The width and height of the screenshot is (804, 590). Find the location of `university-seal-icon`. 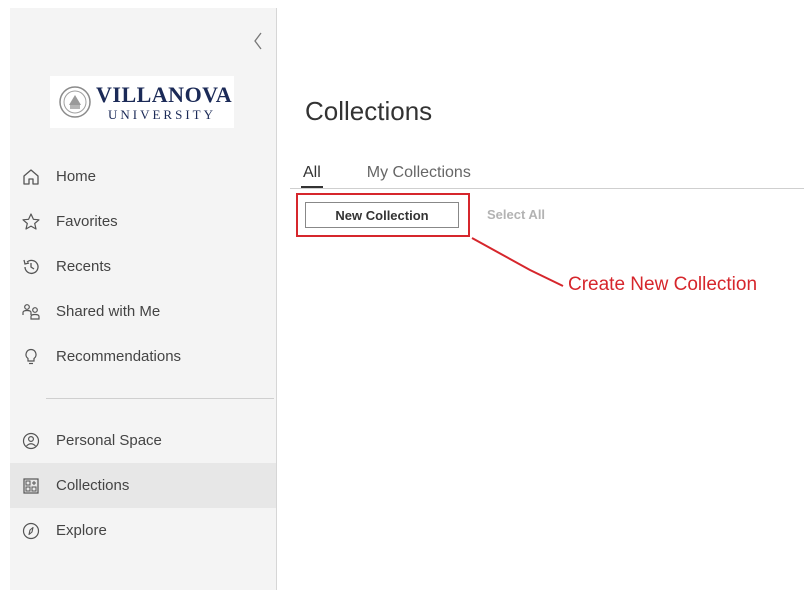

university-seal-icon is located at coordinates (75, 102).